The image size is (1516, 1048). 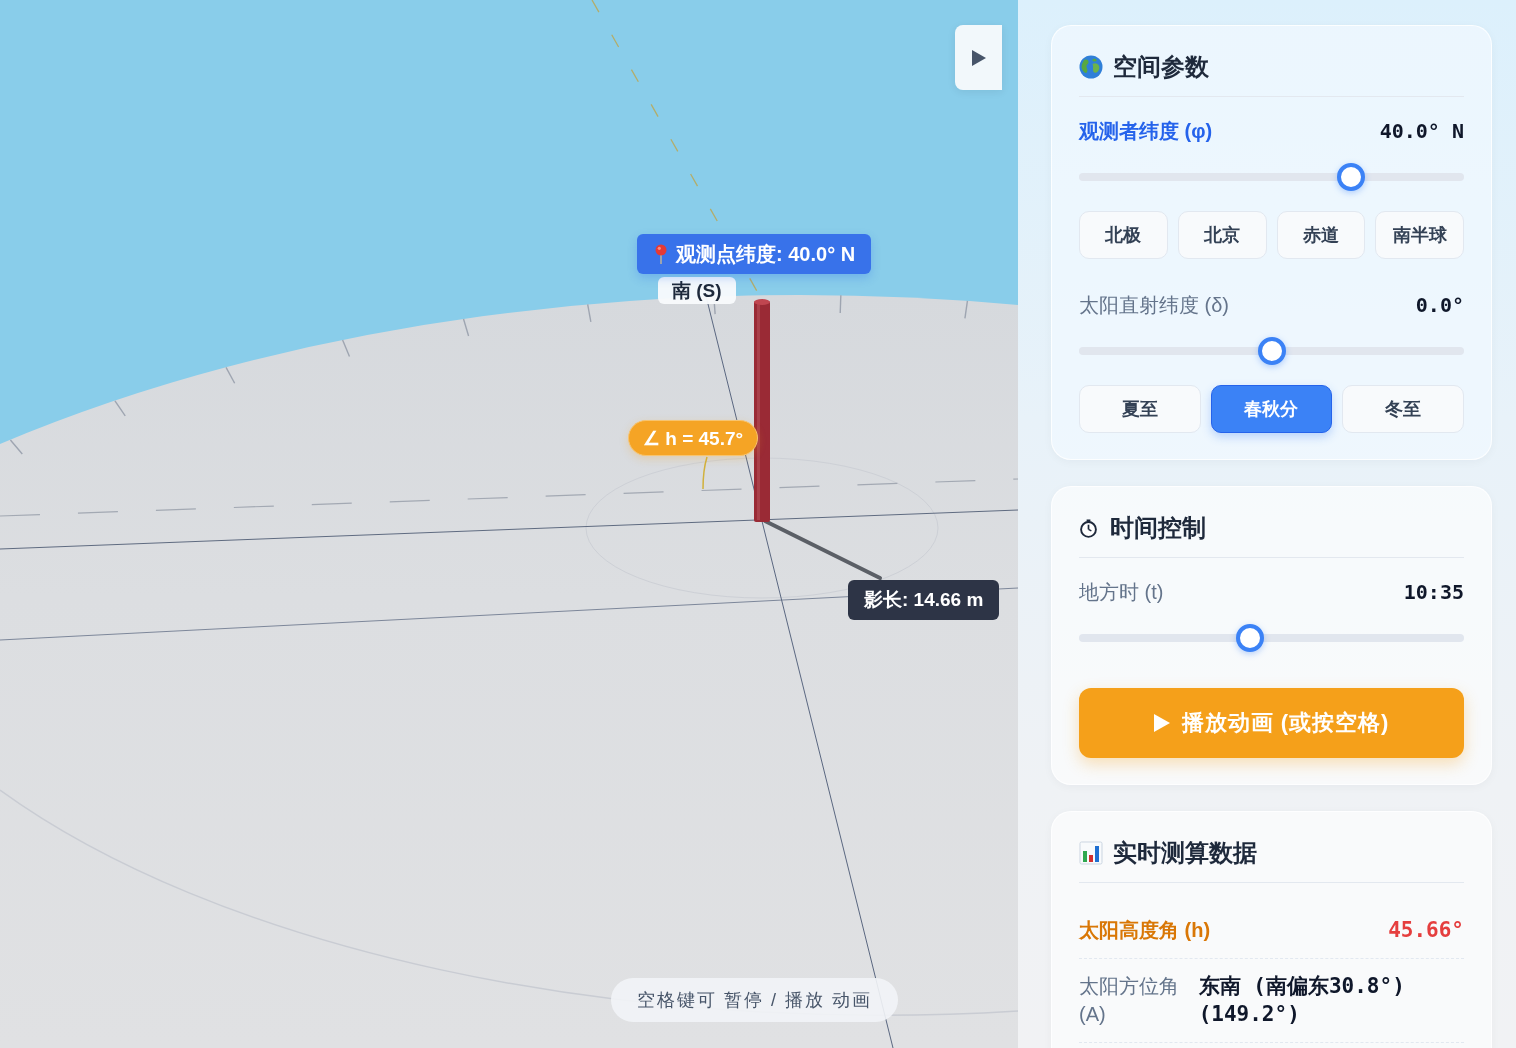 What do you see at coordinates (1146, 131) in the screenshot?
I see `control-label: 观测者纬度 (φ)` at bounding box center [1146, 131].